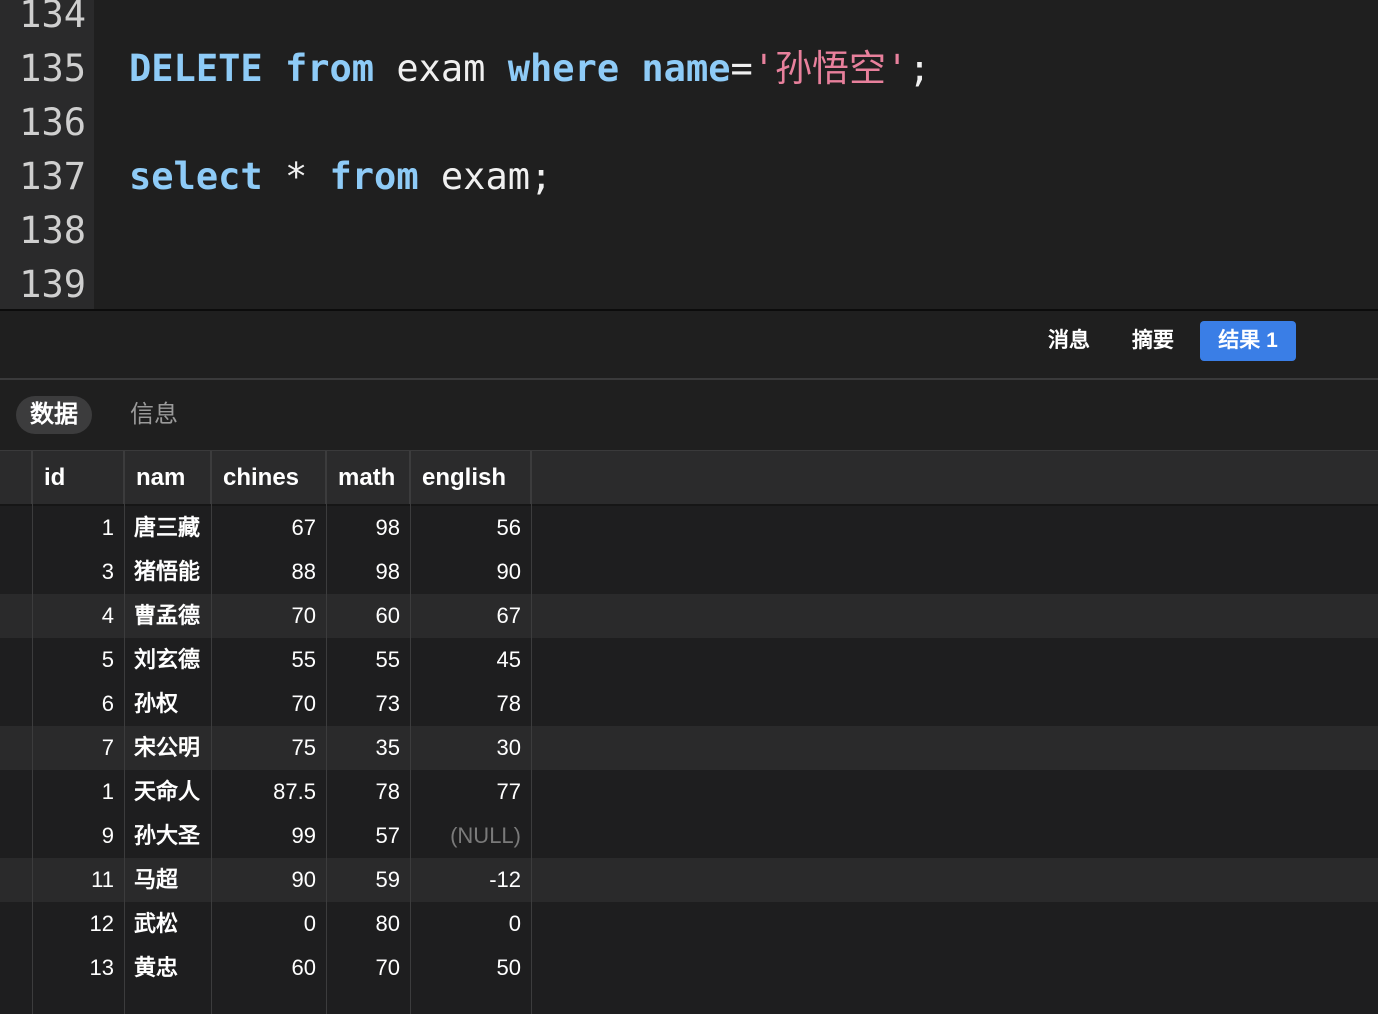  I want to click on table-row: 13 黄忠 60 70 50, so click(689, 968).